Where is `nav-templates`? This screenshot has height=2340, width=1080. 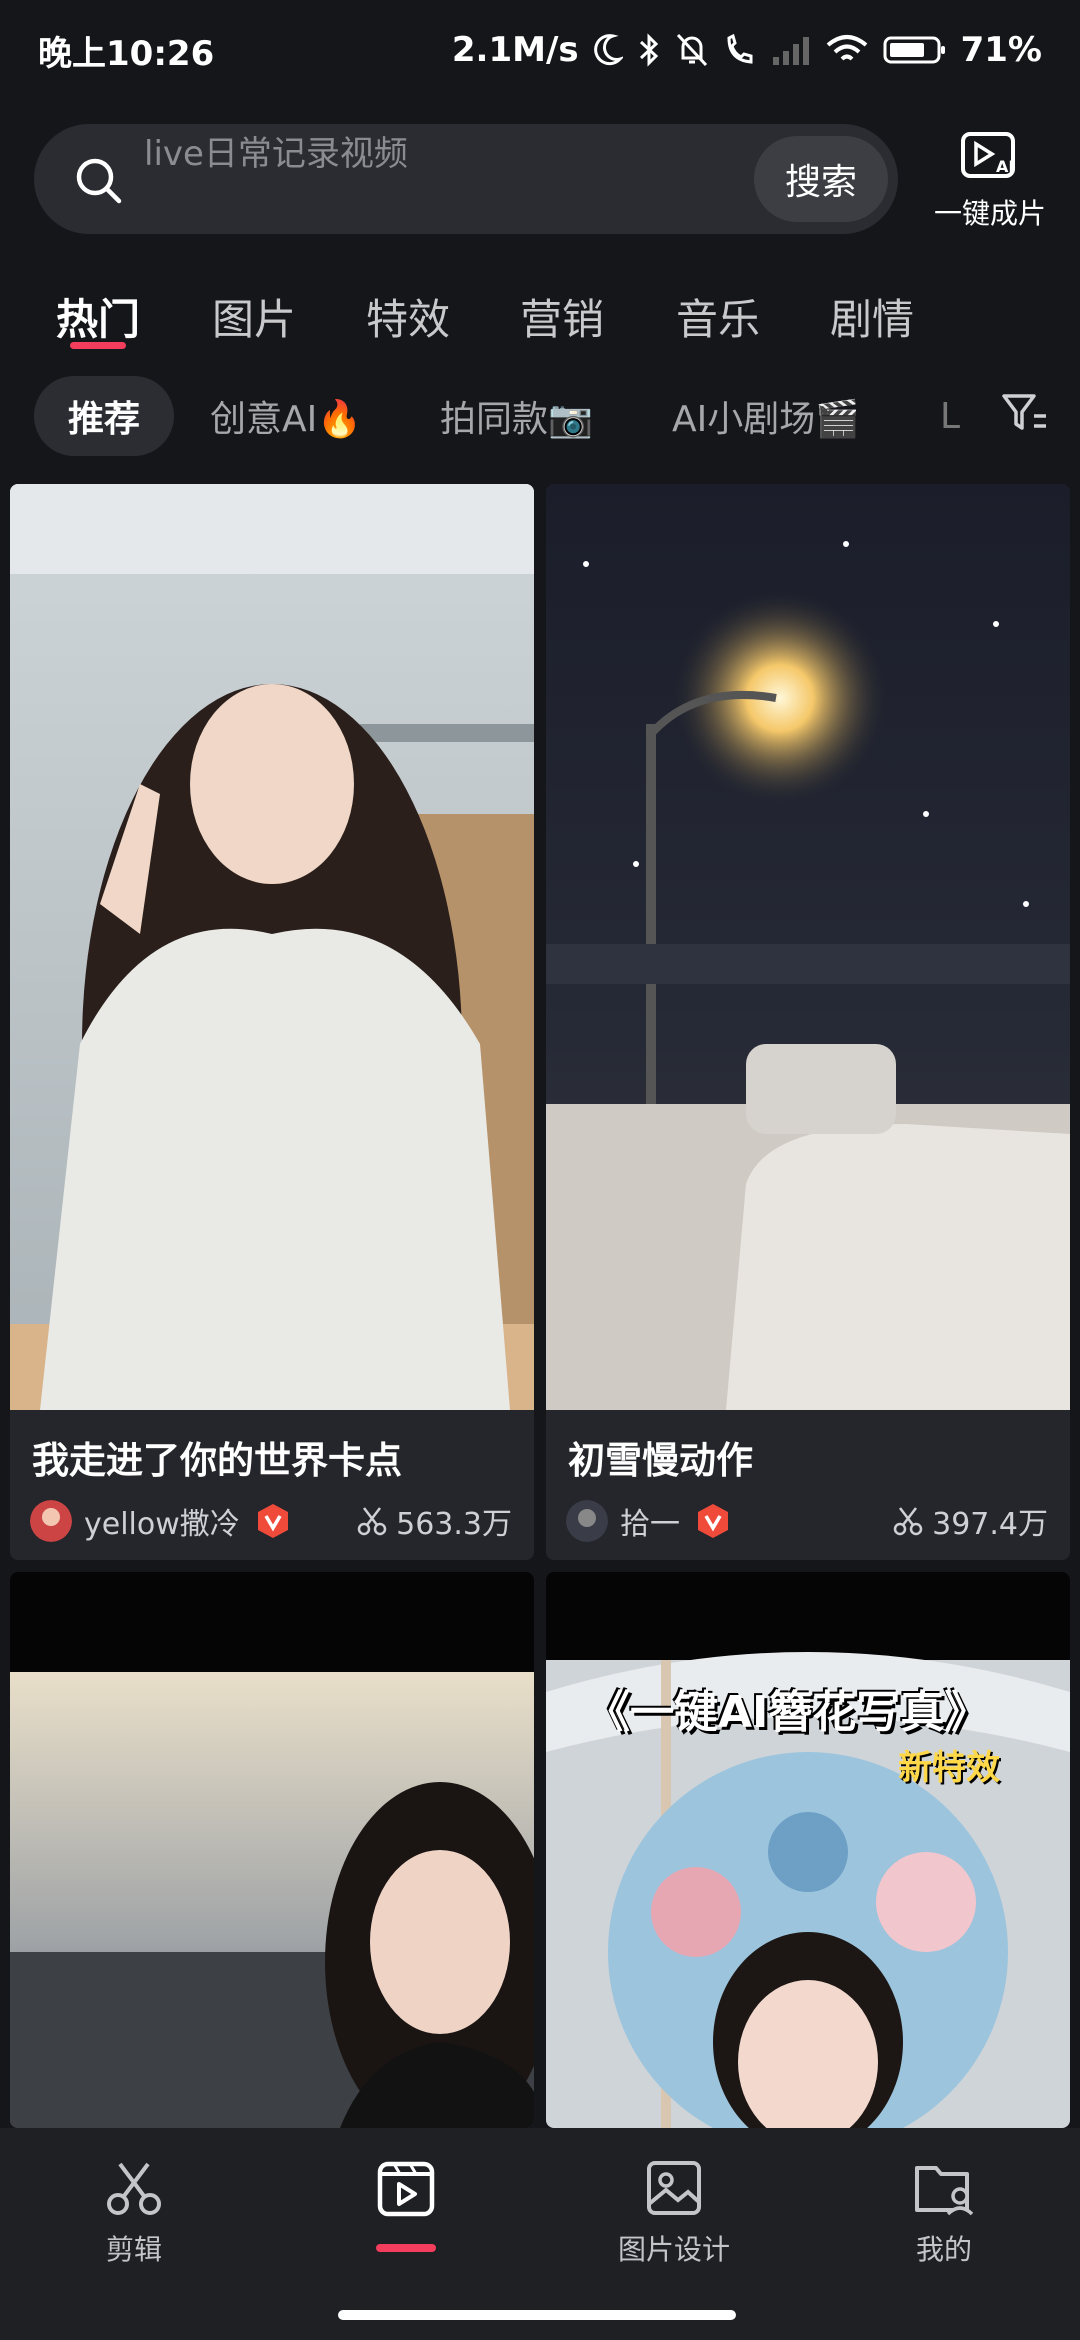 nav-templates is located at coordinates (406, 2188).